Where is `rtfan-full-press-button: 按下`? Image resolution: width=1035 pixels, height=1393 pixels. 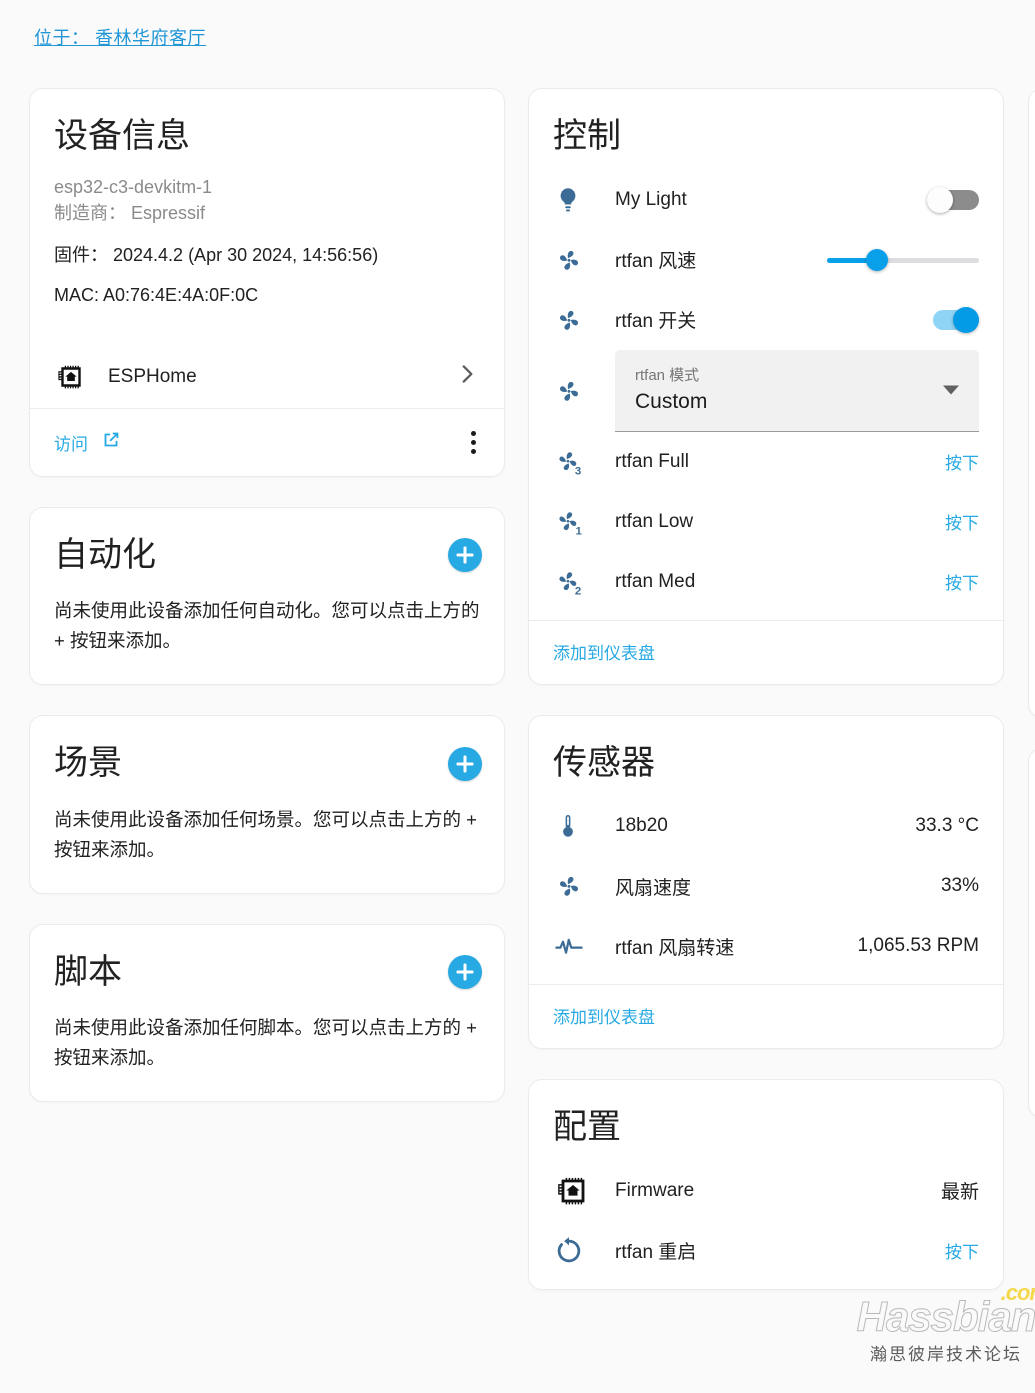 rtfan-full-press-button: 按下 is located at coordinates (957, 461).